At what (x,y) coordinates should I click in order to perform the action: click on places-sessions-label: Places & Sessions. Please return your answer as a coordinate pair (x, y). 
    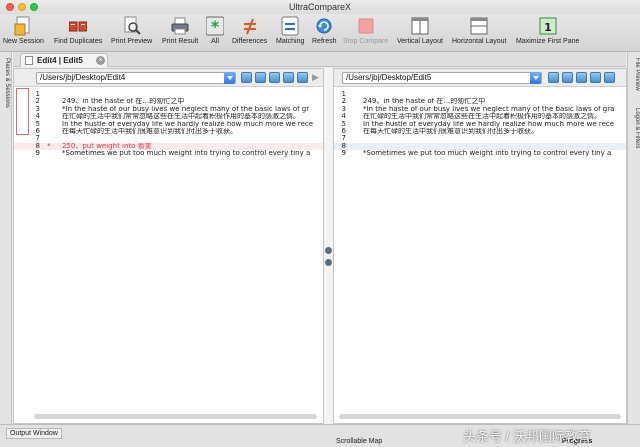
    Looking at the image, I should click on (7, 83).